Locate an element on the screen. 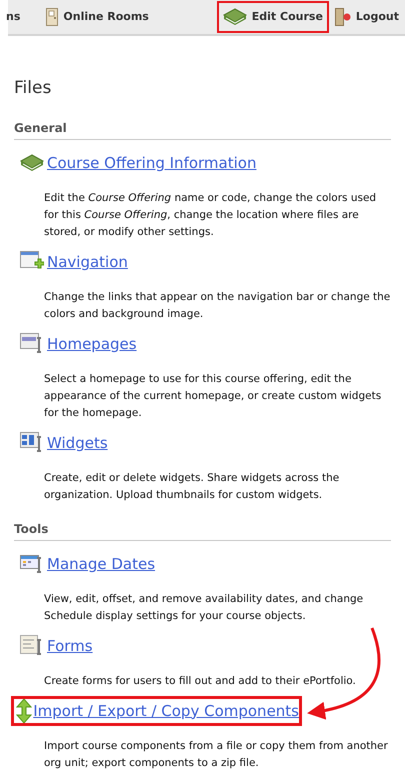 The image size is (405, 775). section-heading: Tools is located at coordinates (202, 531).